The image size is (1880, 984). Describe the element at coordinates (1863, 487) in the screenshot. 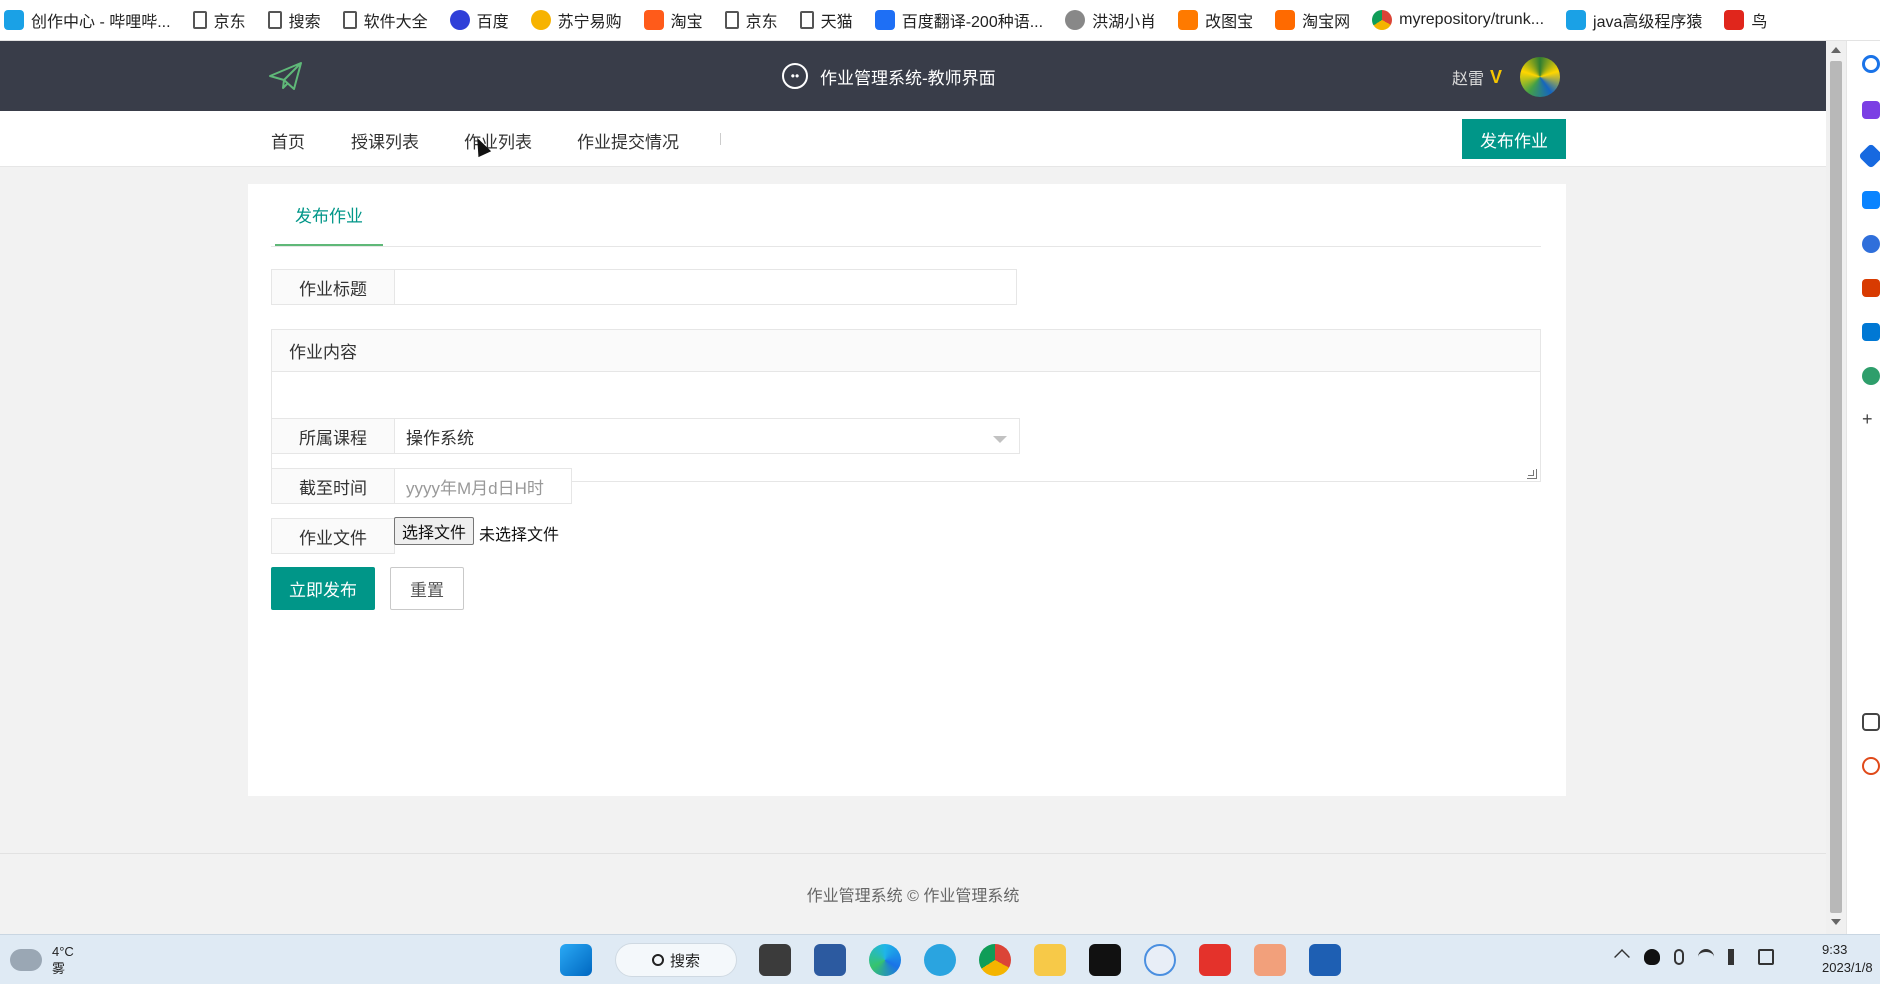

I see `browser-sidebar: +` at that location.